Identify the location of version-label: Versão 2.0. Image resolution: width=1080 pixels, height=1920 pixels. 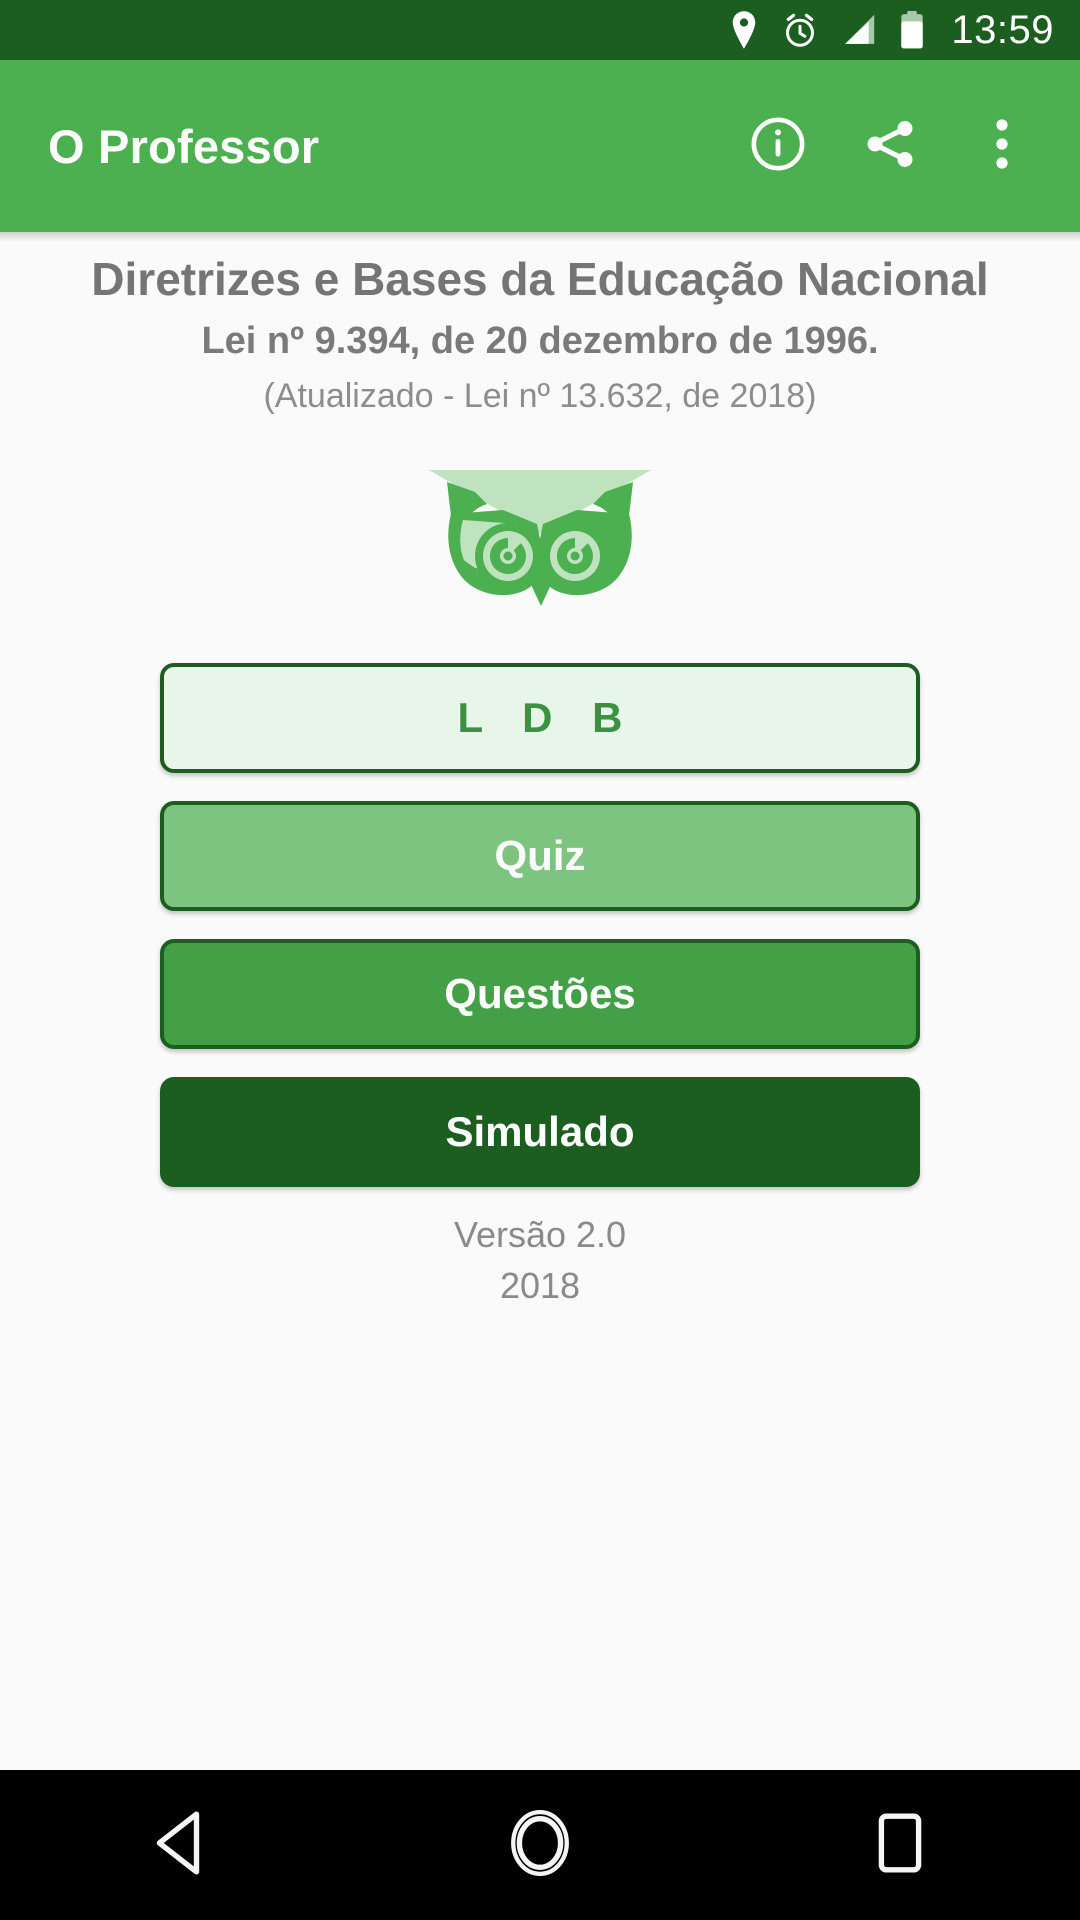
(540, 1235).